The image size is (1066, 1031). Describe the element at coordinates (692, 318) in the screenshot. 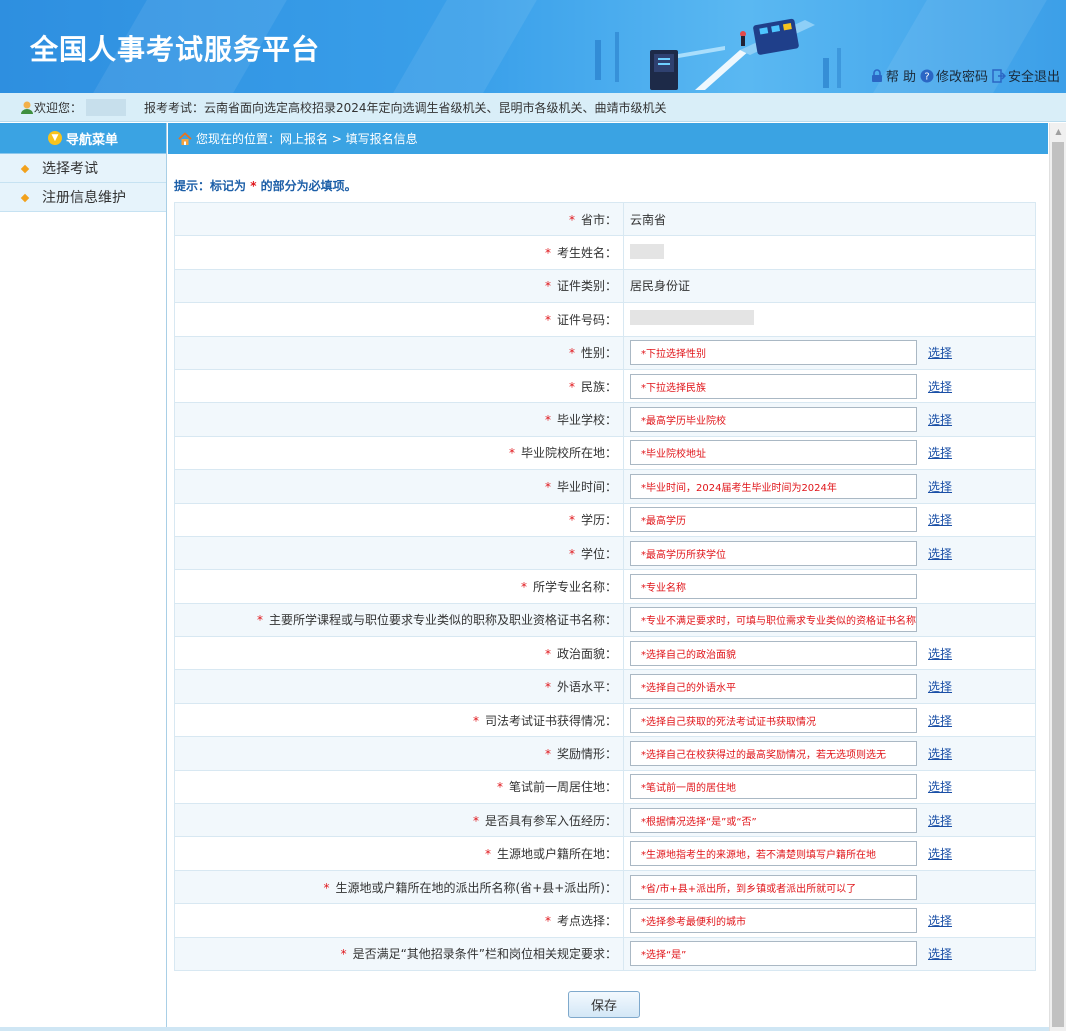

I see `id-number-masked` at that location.